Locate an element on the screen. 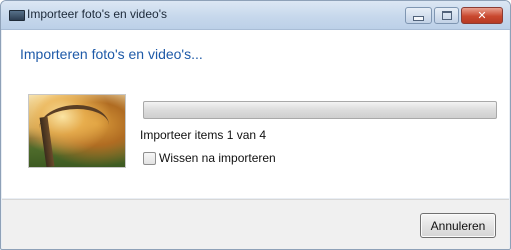  maximize-button is located at coordinates (446, 15).